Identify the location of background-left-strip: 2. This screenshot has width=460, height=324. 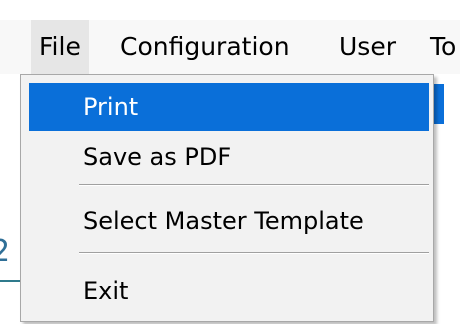
(11, 199).